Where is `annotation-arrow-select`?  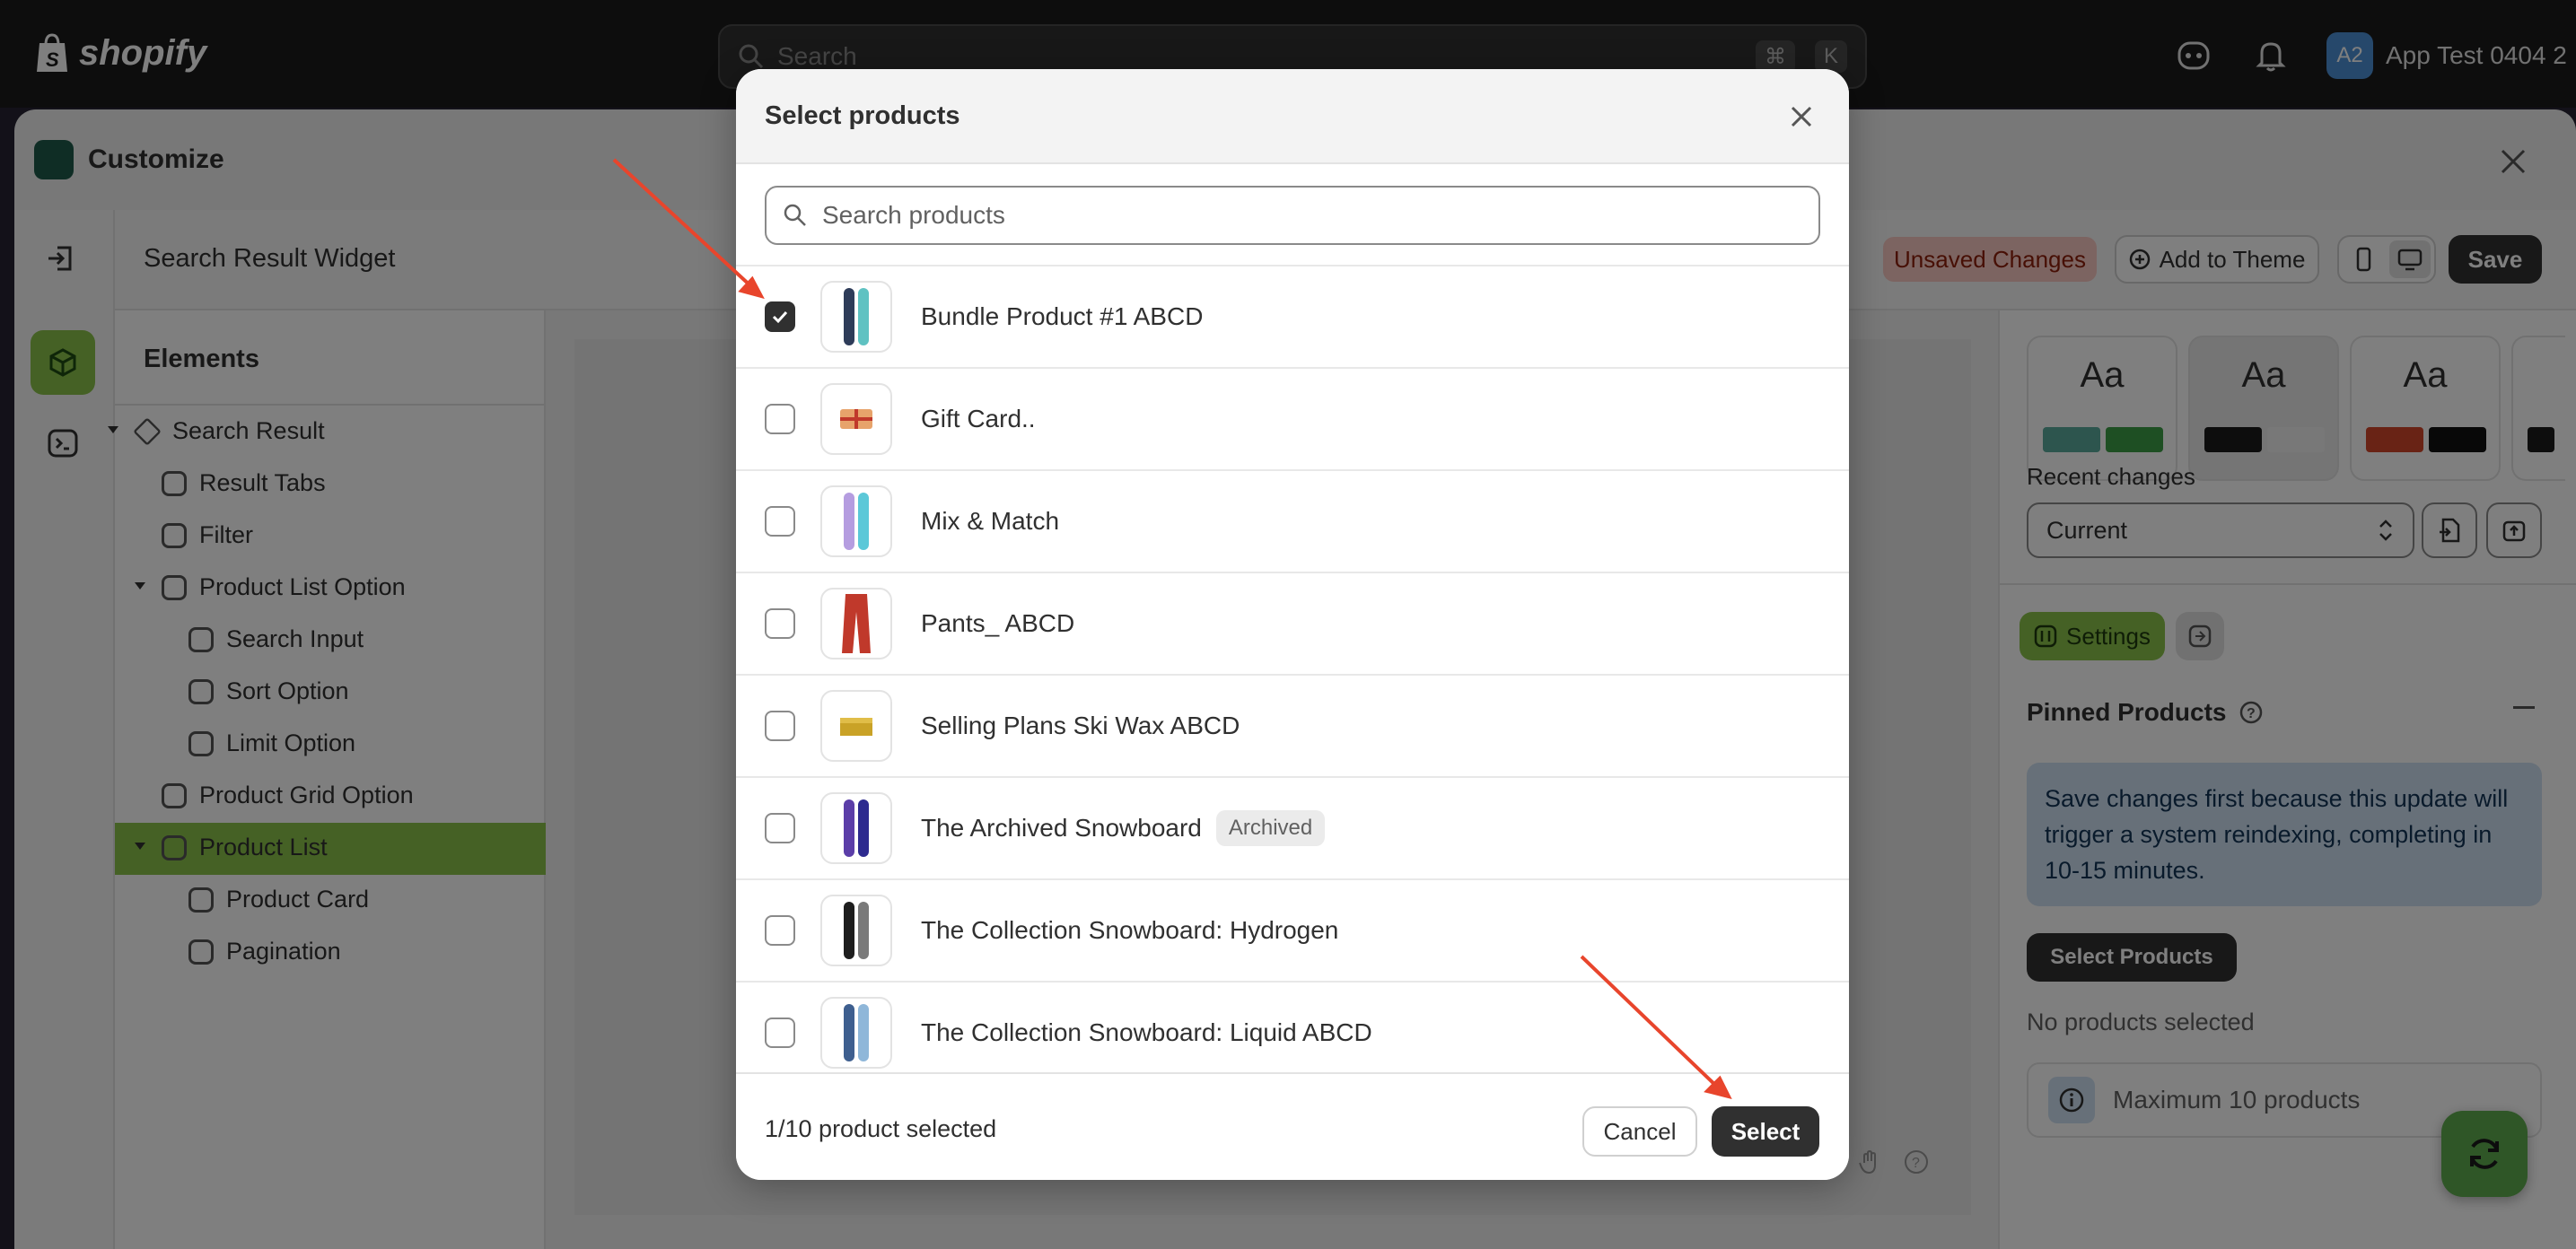
annotation-arrow-select is located at coordinates (1651, 1023).